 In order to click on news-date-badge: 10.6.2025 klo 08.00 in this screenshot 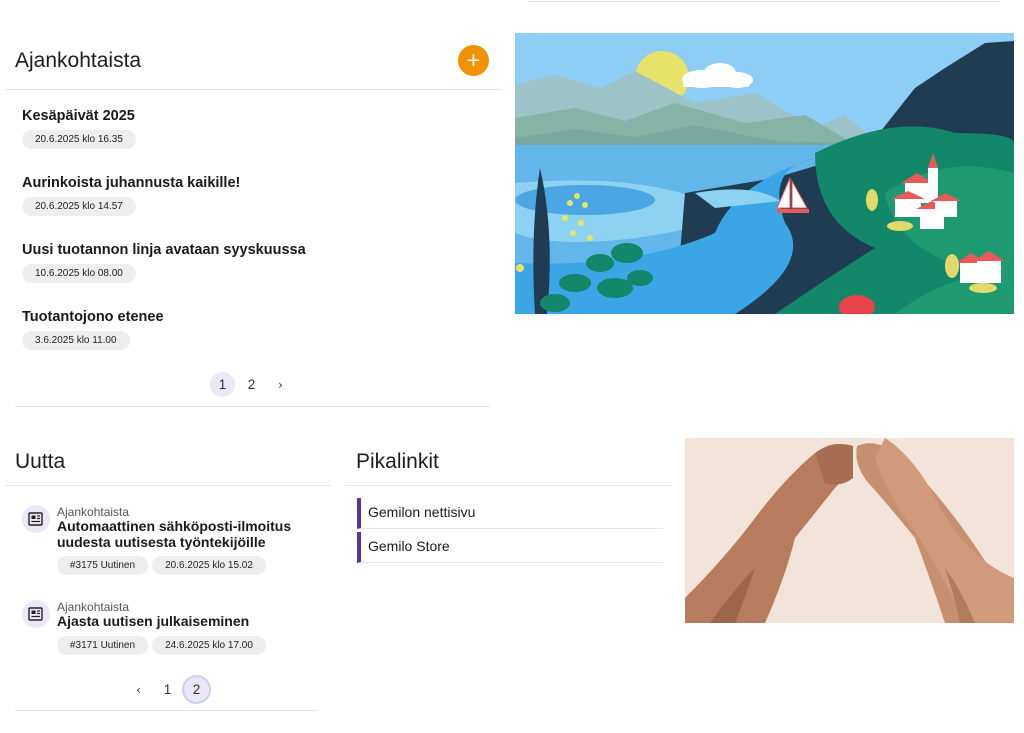, I will do `click(79, 273)`.